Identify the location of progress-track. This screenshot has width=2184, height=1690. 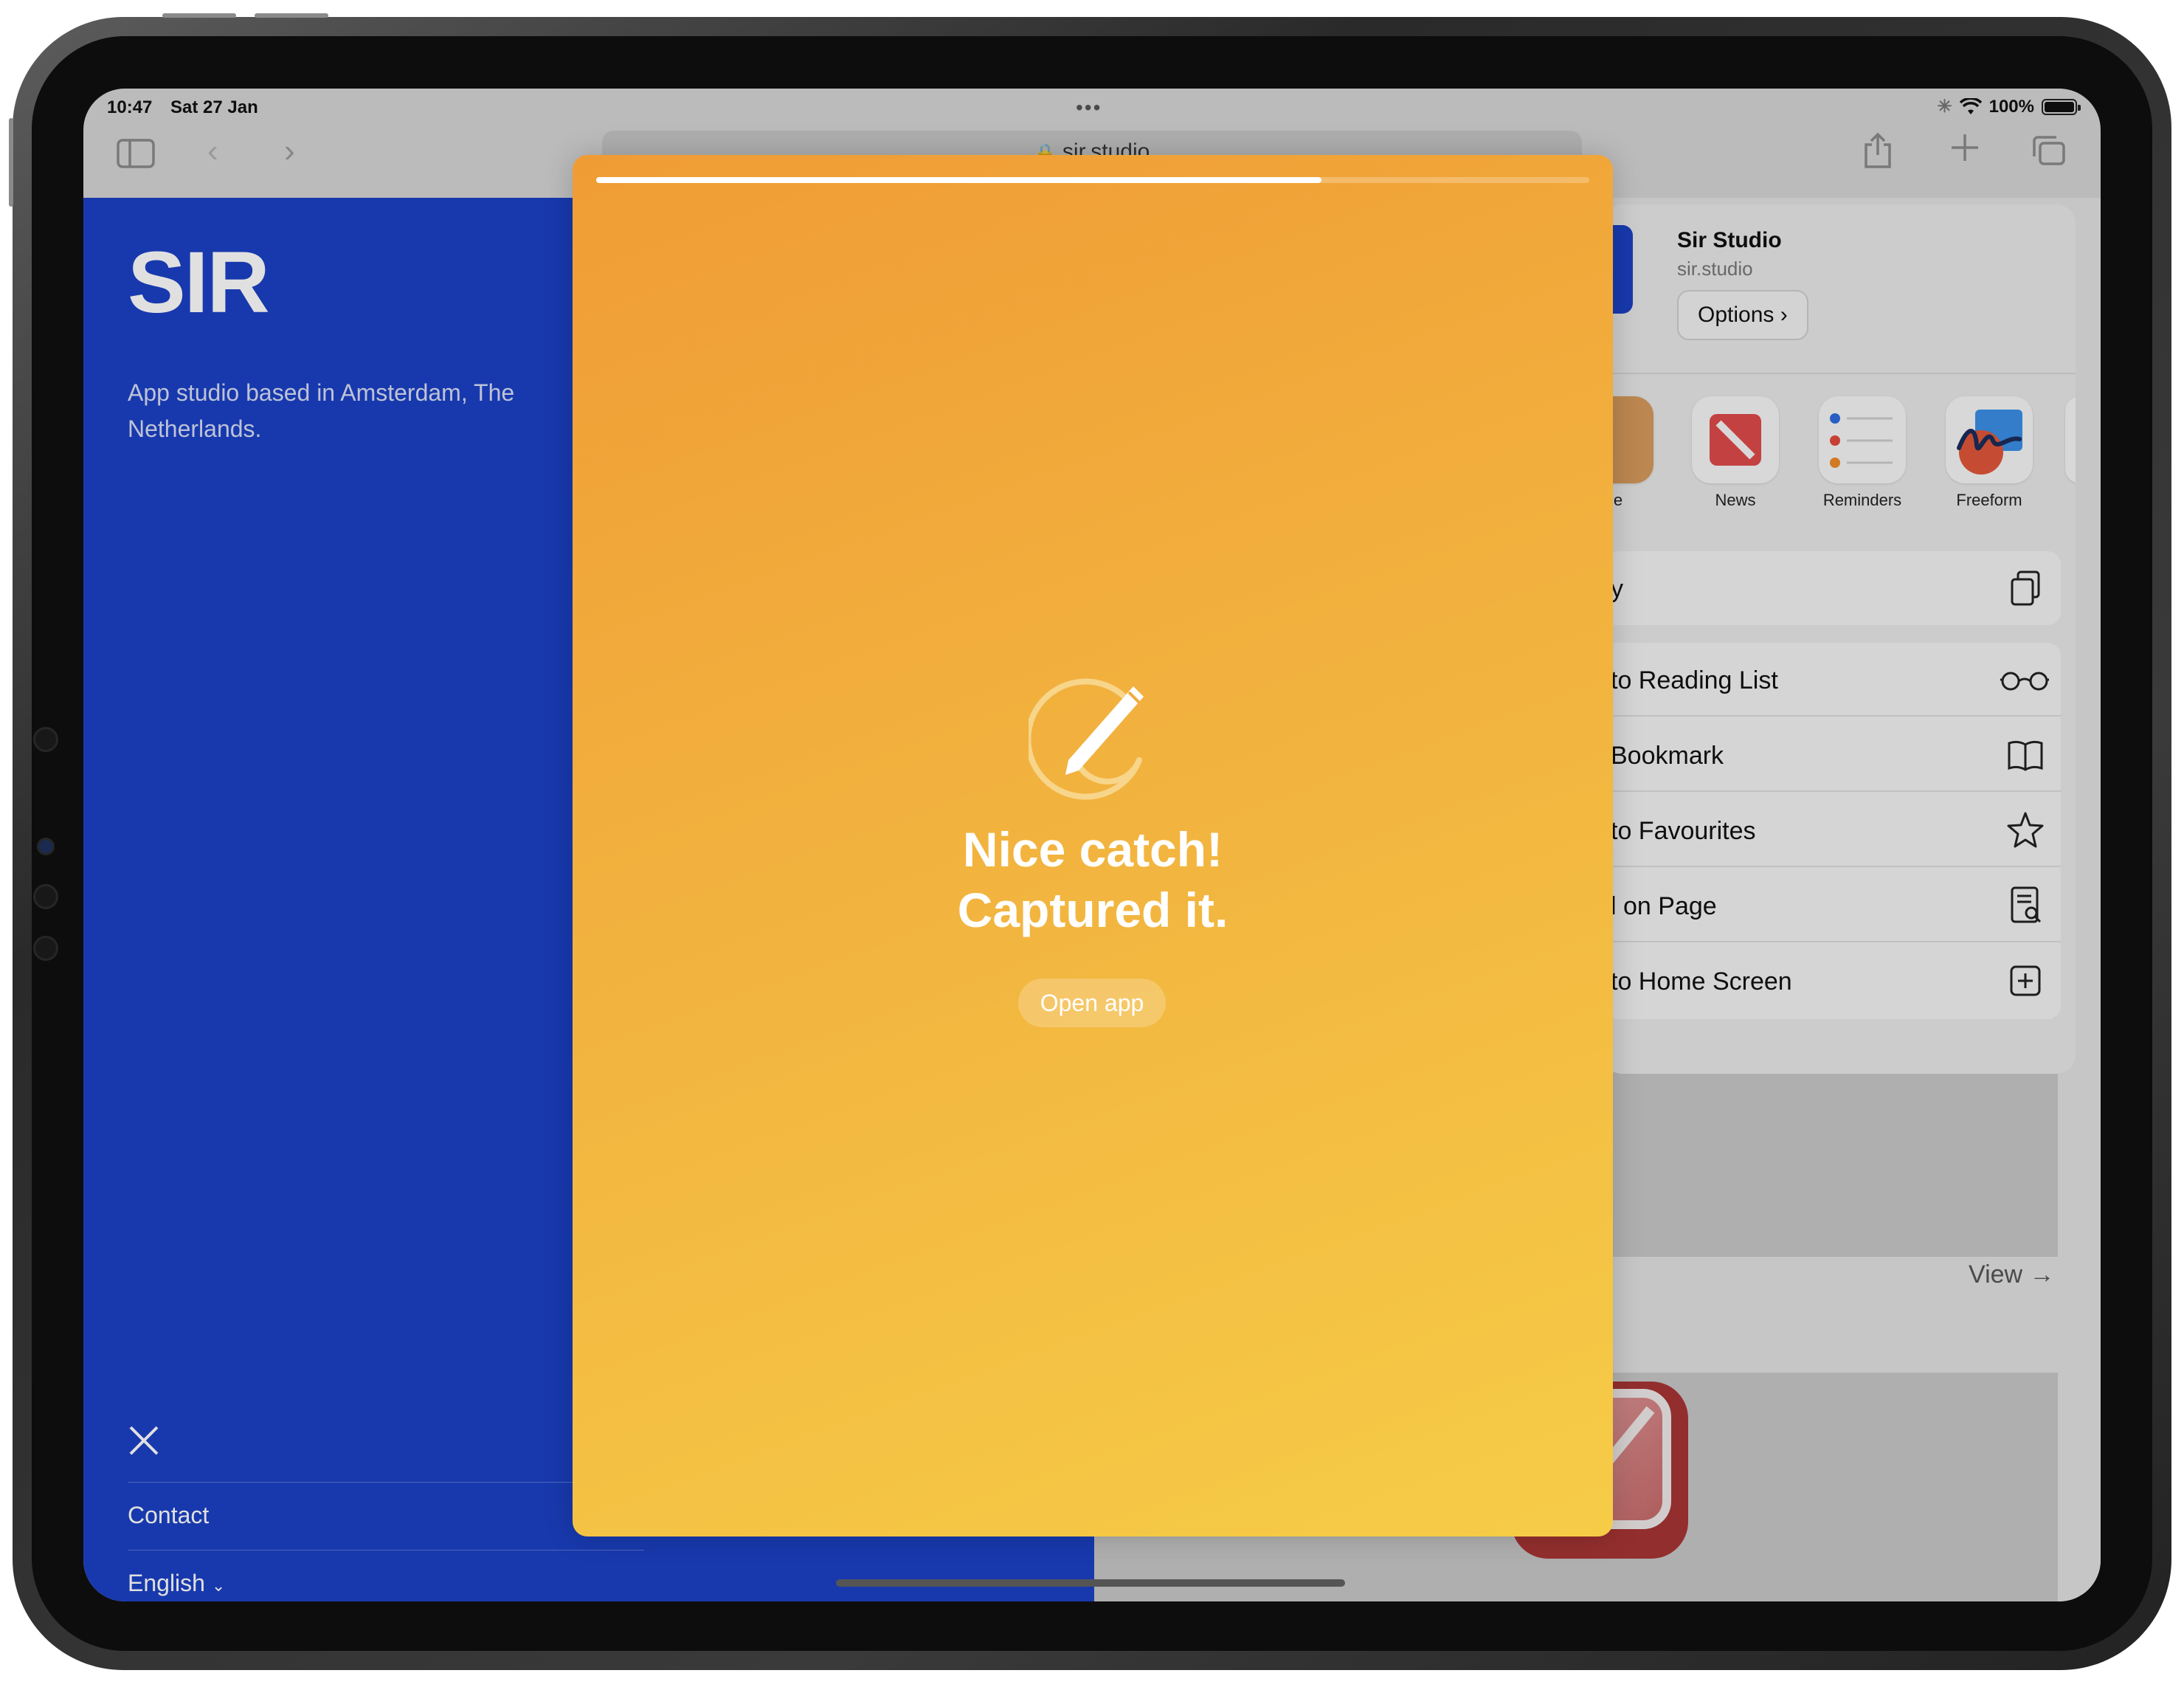
(1093, 180).